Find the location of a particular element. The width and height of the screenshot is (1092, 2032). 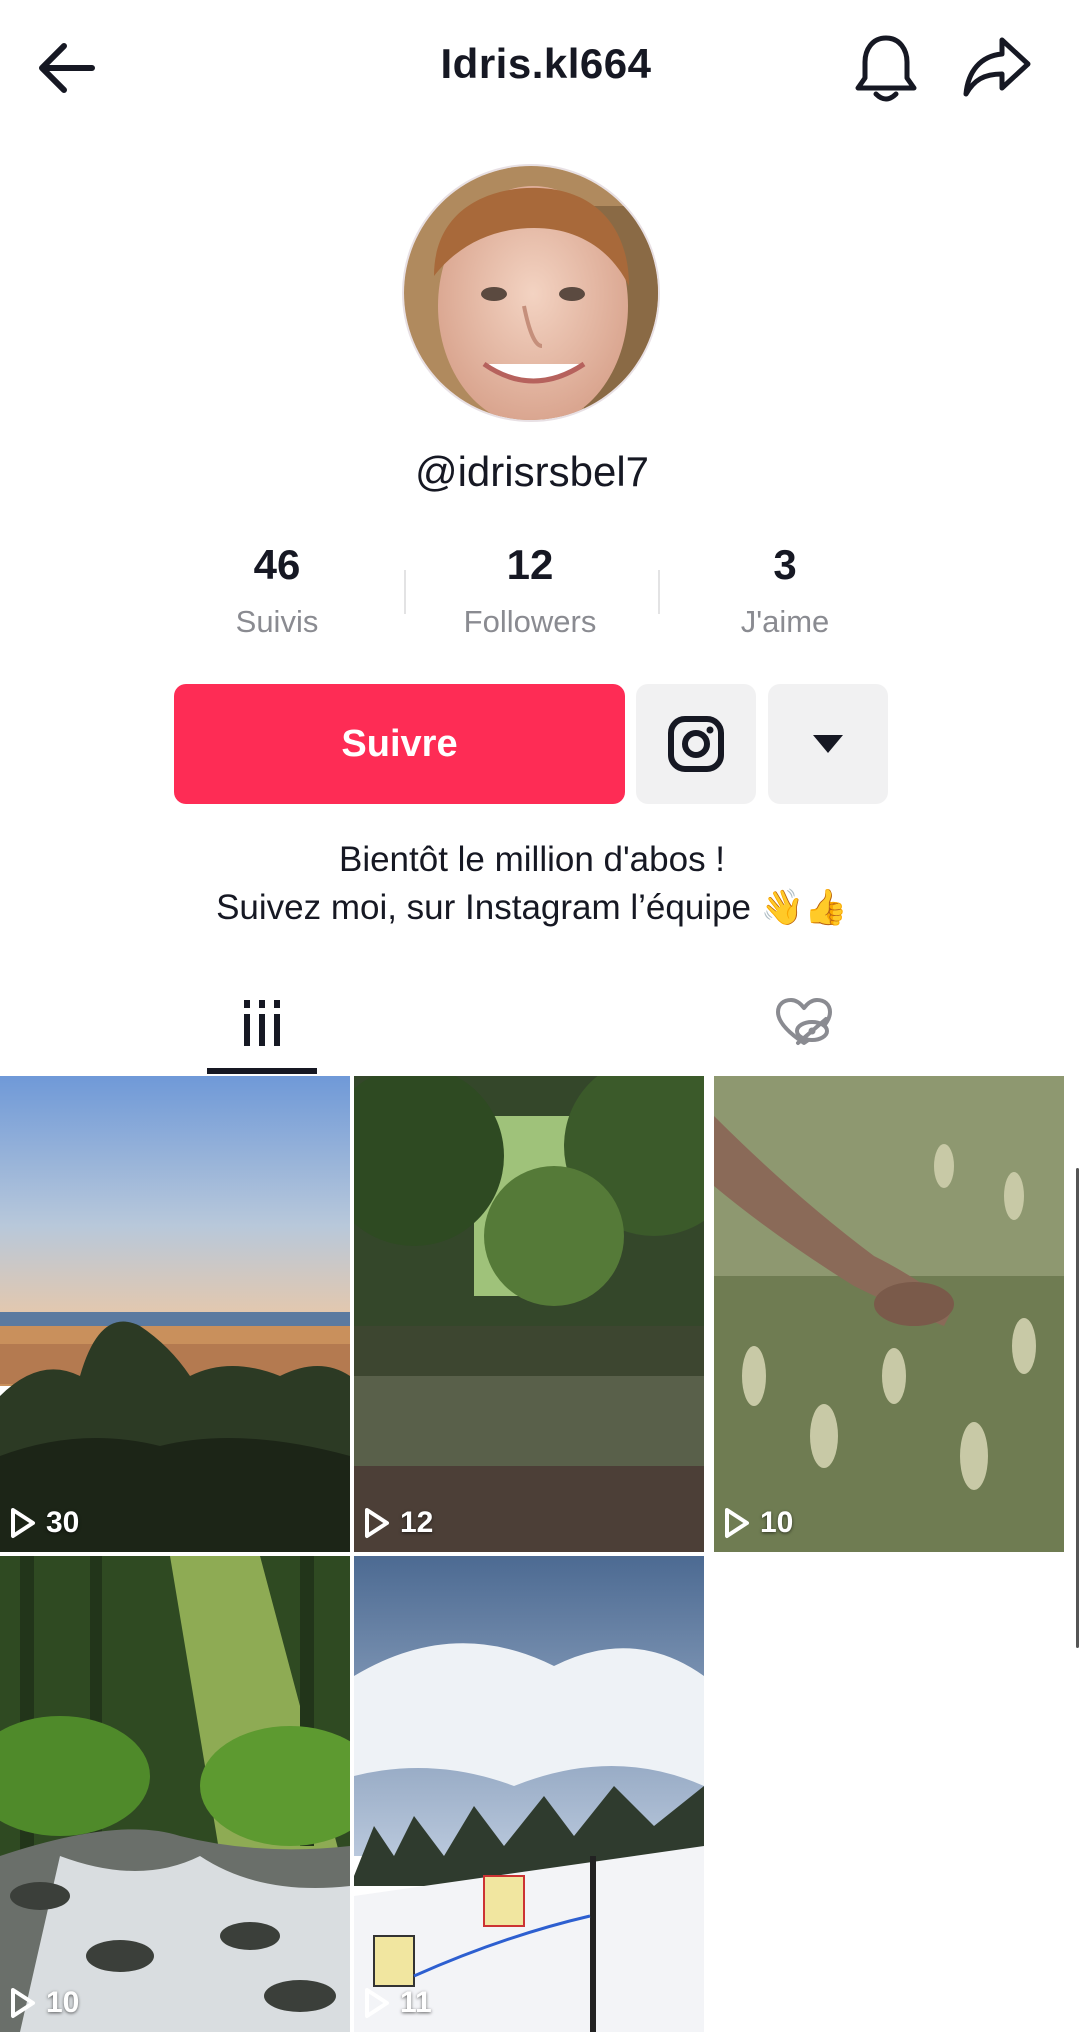

top-bar: Idris.kl664 is located at coordinates (546, 70).